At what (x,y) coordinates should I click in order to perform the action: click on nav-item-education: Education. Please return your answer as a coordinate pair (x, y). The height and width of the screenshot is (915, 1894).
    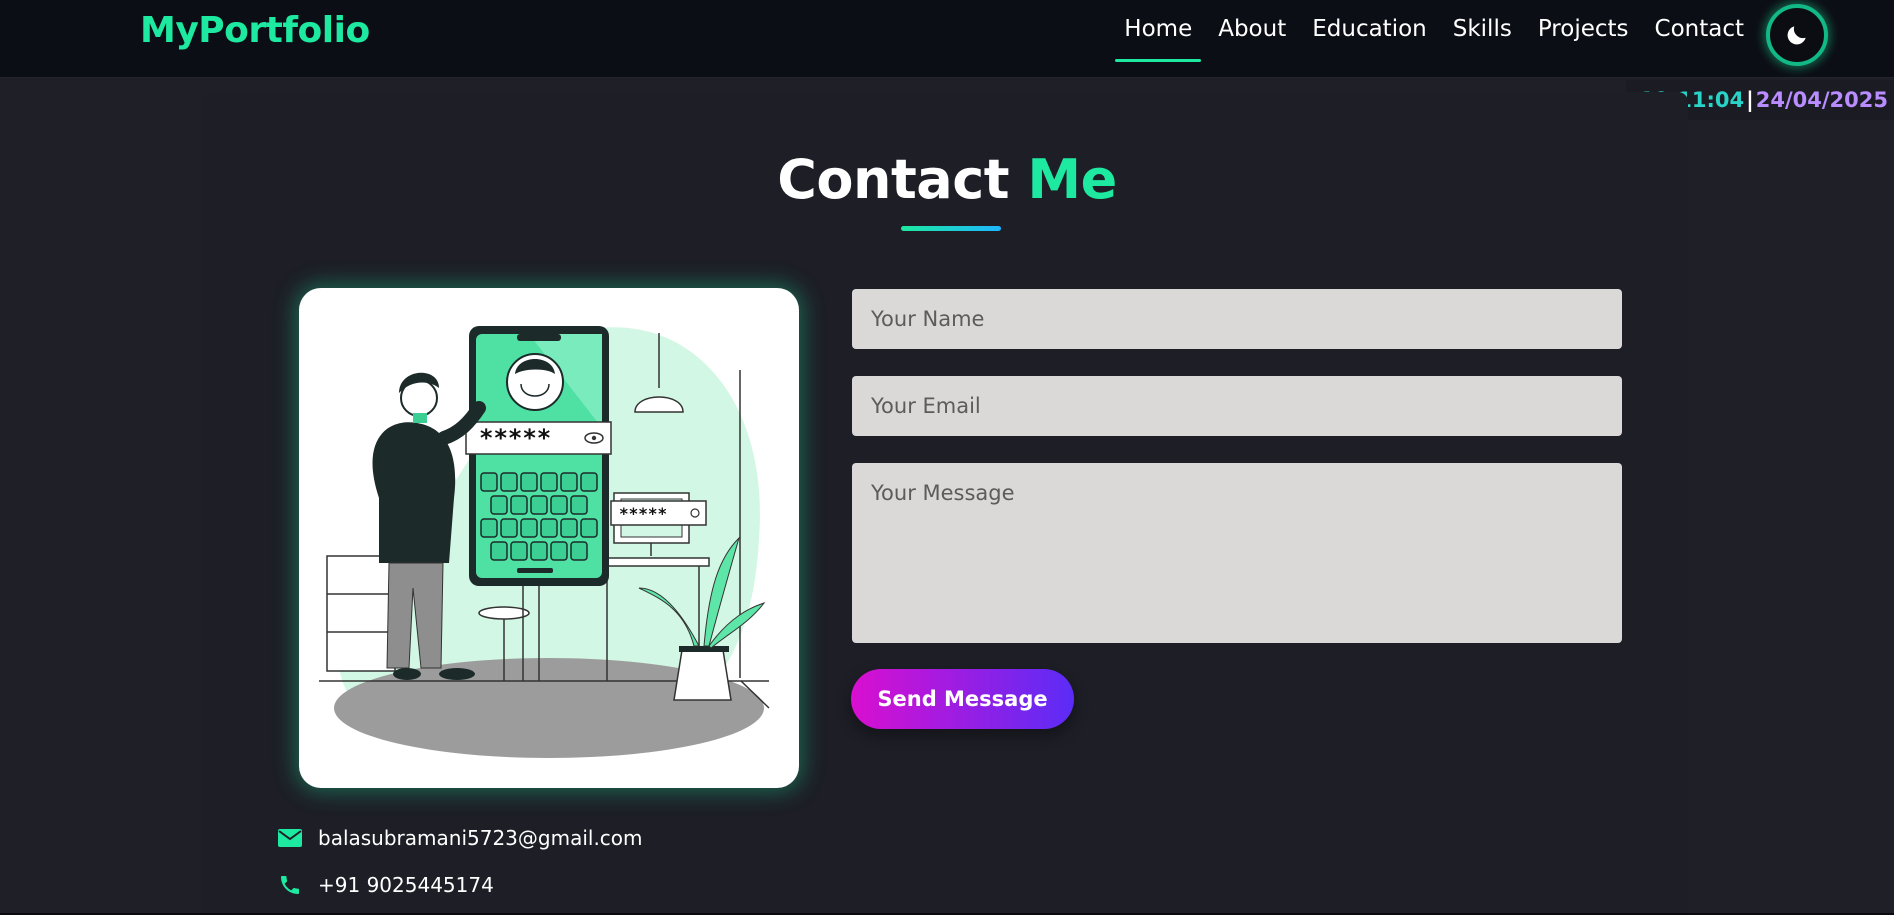
    Looking at the image, I should click on (1369, 39).